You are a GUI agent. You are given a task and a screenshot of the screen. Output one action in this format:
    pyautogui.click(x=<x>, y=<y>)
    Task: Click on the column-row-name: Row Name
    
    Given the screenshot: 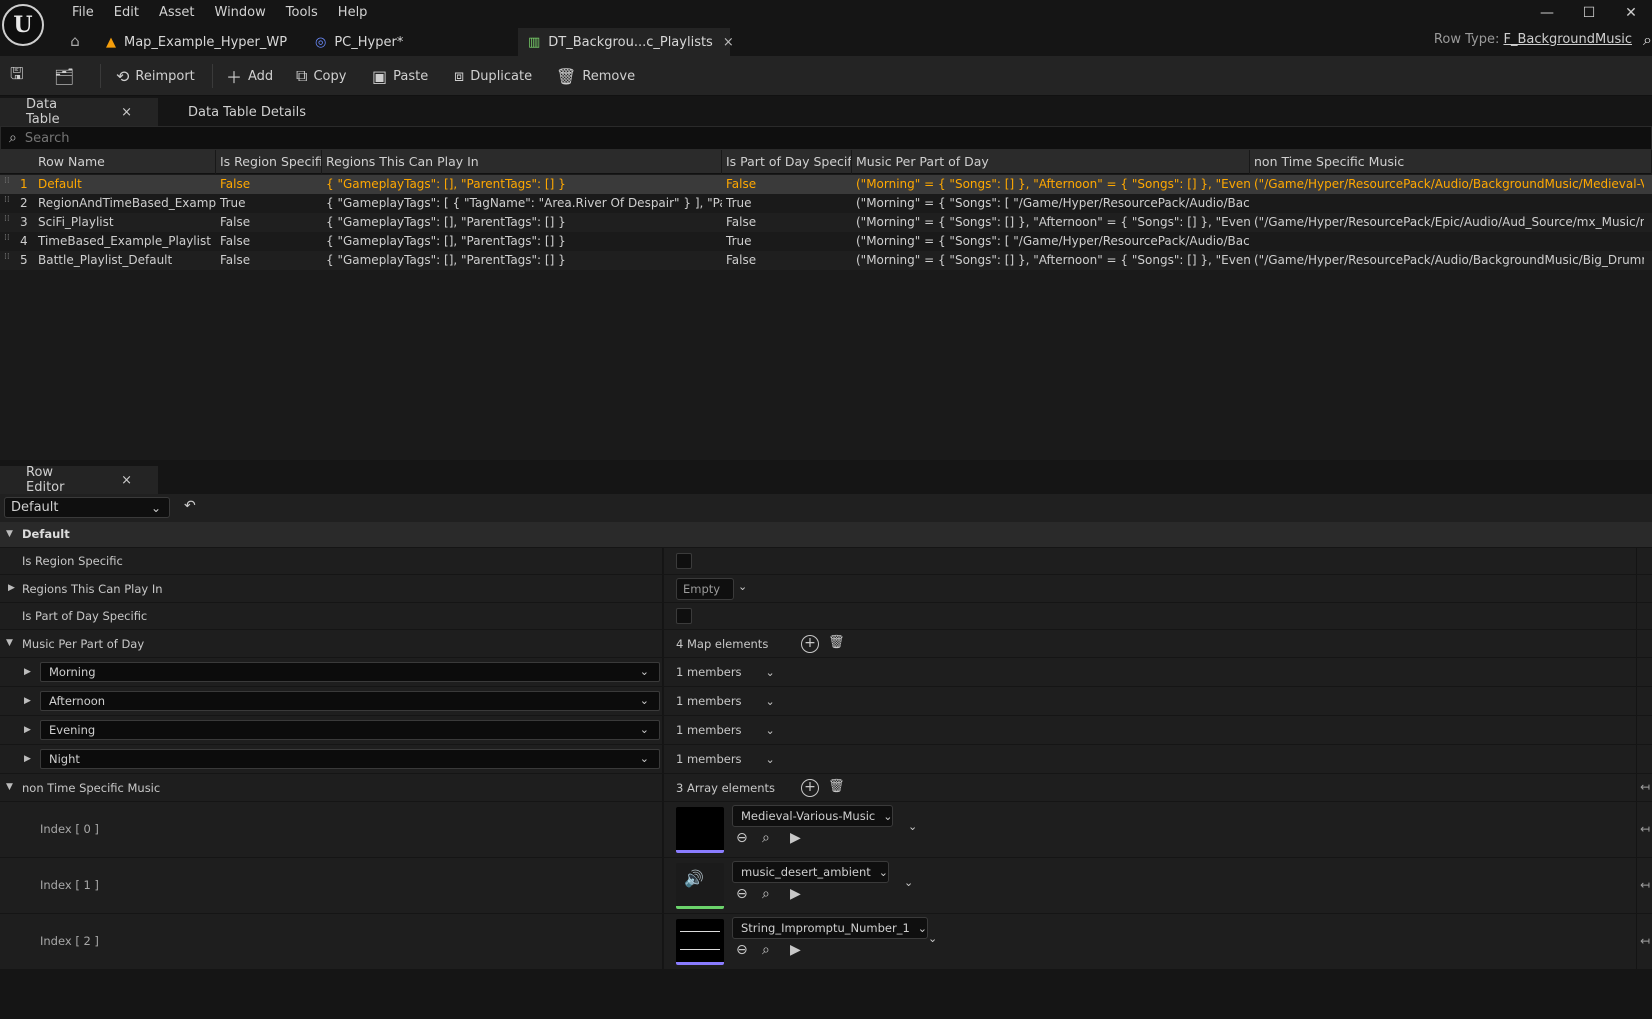 What is the action you would take?
    pyautogui.click(x=125, y=162)
    